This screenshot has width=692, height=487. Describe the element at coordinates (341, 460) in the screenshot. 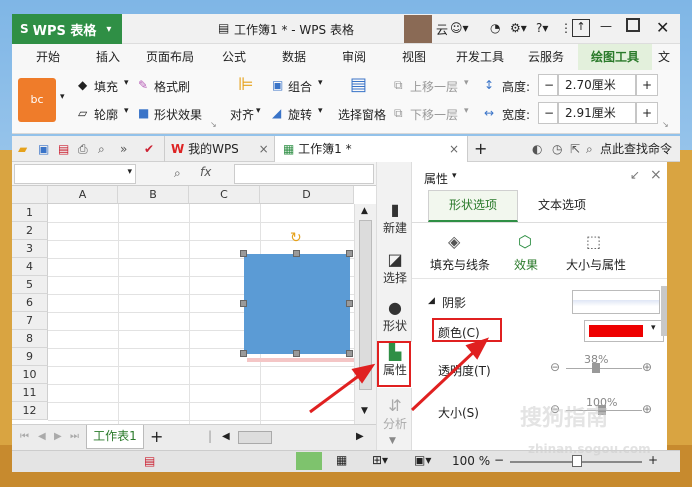

I see `page-layout-view-icon: ▦` at that location.